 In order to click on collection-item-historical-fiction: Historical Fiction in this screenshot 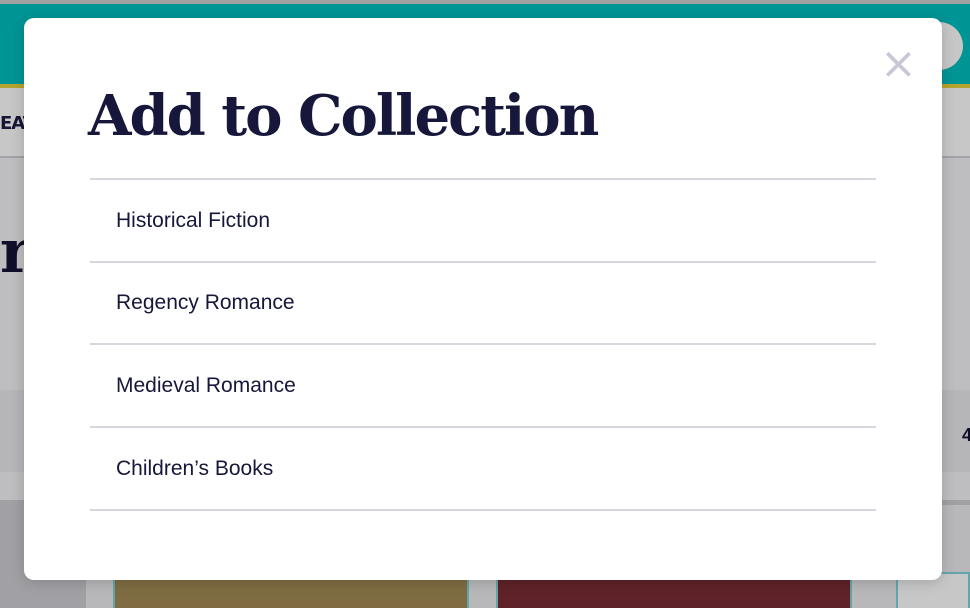, I will do `click(483, 221)`.